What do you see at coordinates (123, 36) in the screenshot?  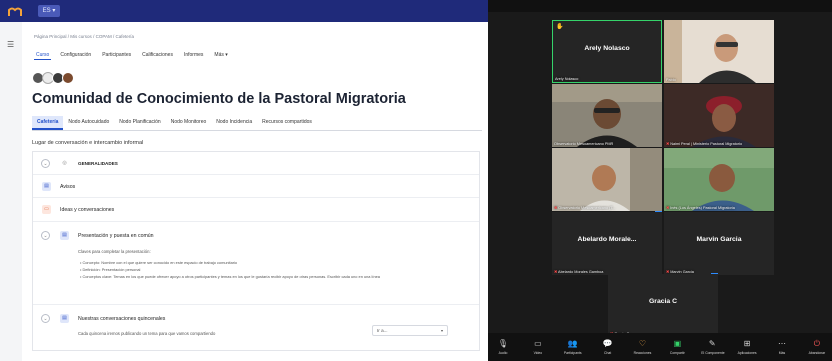 I see `breadcrumb-item: Cafetería` at bounding box center [123, 36].